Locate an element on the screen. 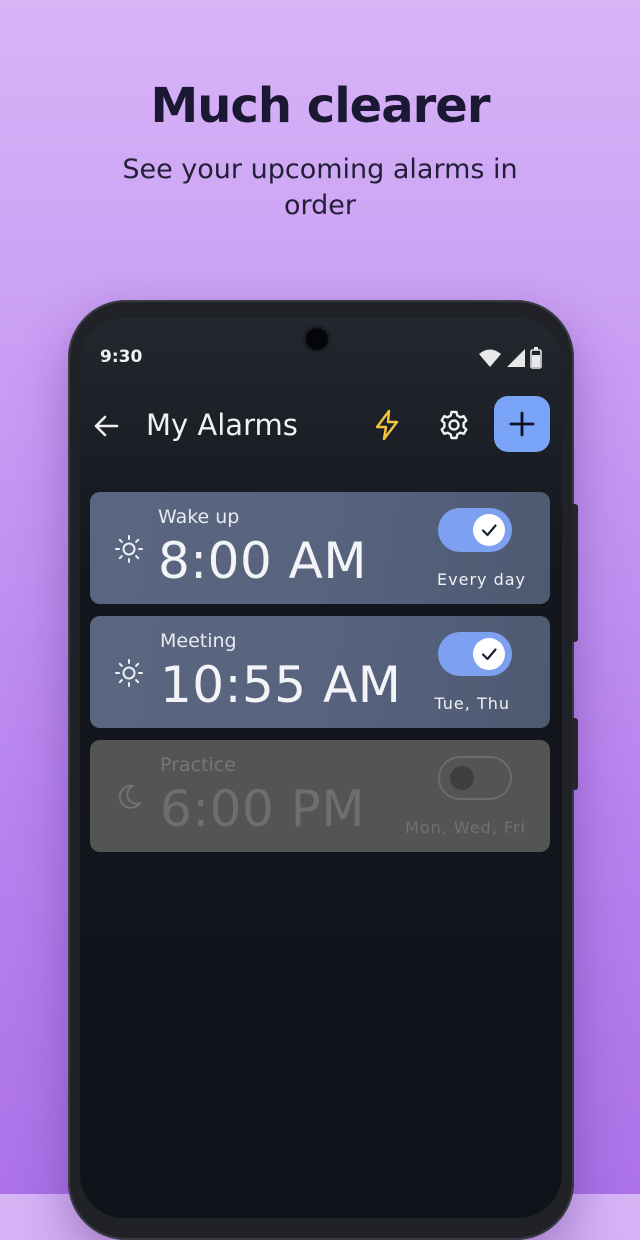  back-arrow-icon is located at coordinates (106, 426).